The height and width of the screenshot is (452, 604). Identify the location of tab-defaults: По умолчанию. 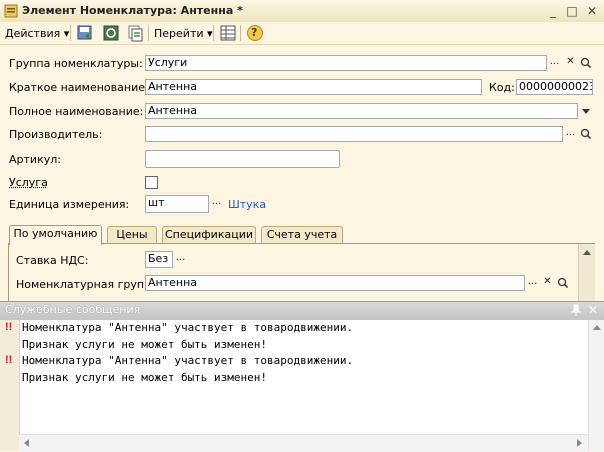
(55, 235).